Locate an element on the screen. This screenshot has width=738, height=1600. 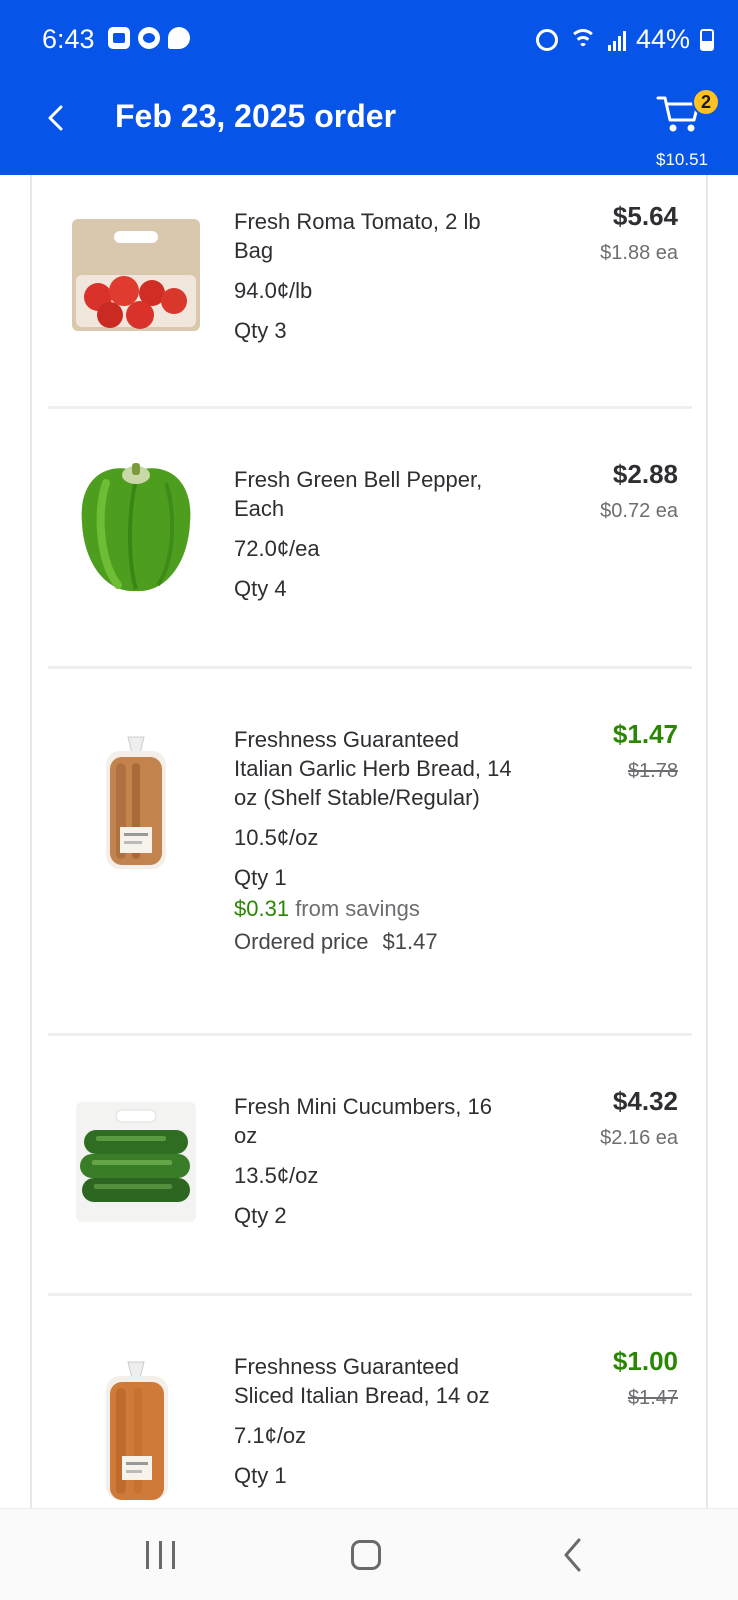
item-quantity: Qty 4 is located at coordinates (260, 588).